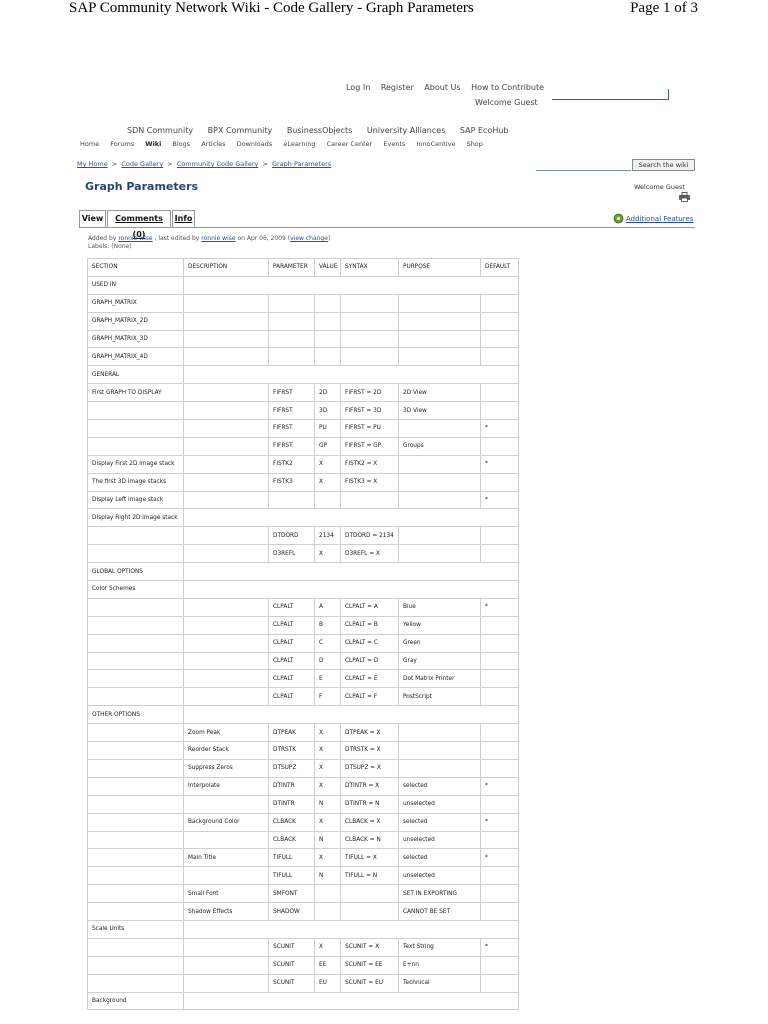  What do you see at coordinates (442, 87) in the screenshot?
I see `about-us-link: About Us` at bounding box center [442, 87].